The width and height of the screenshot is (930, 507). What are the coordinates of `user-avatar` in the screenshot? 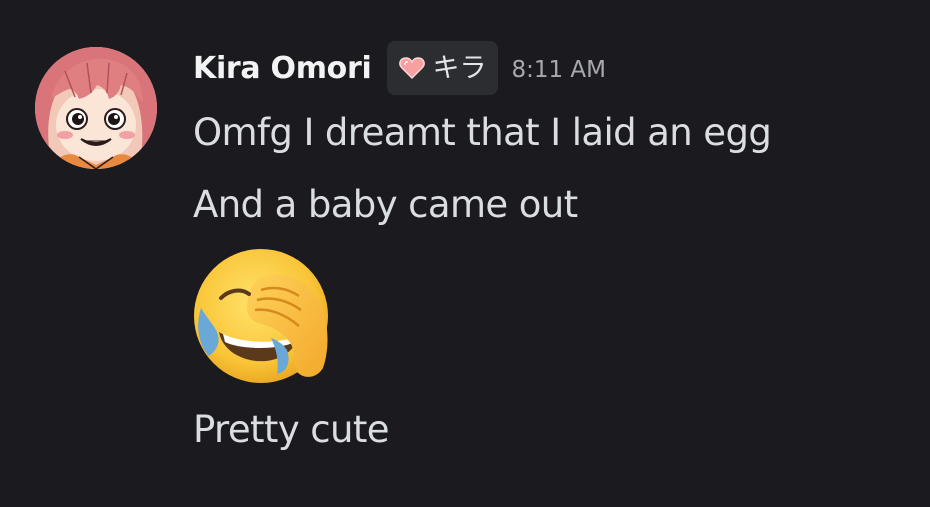 It's located at (96, 108).